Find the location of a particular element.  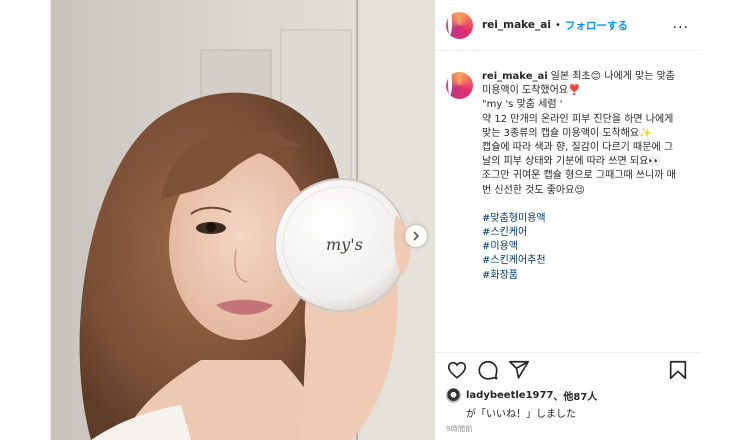

share-button is located at coordinates (520, 371).